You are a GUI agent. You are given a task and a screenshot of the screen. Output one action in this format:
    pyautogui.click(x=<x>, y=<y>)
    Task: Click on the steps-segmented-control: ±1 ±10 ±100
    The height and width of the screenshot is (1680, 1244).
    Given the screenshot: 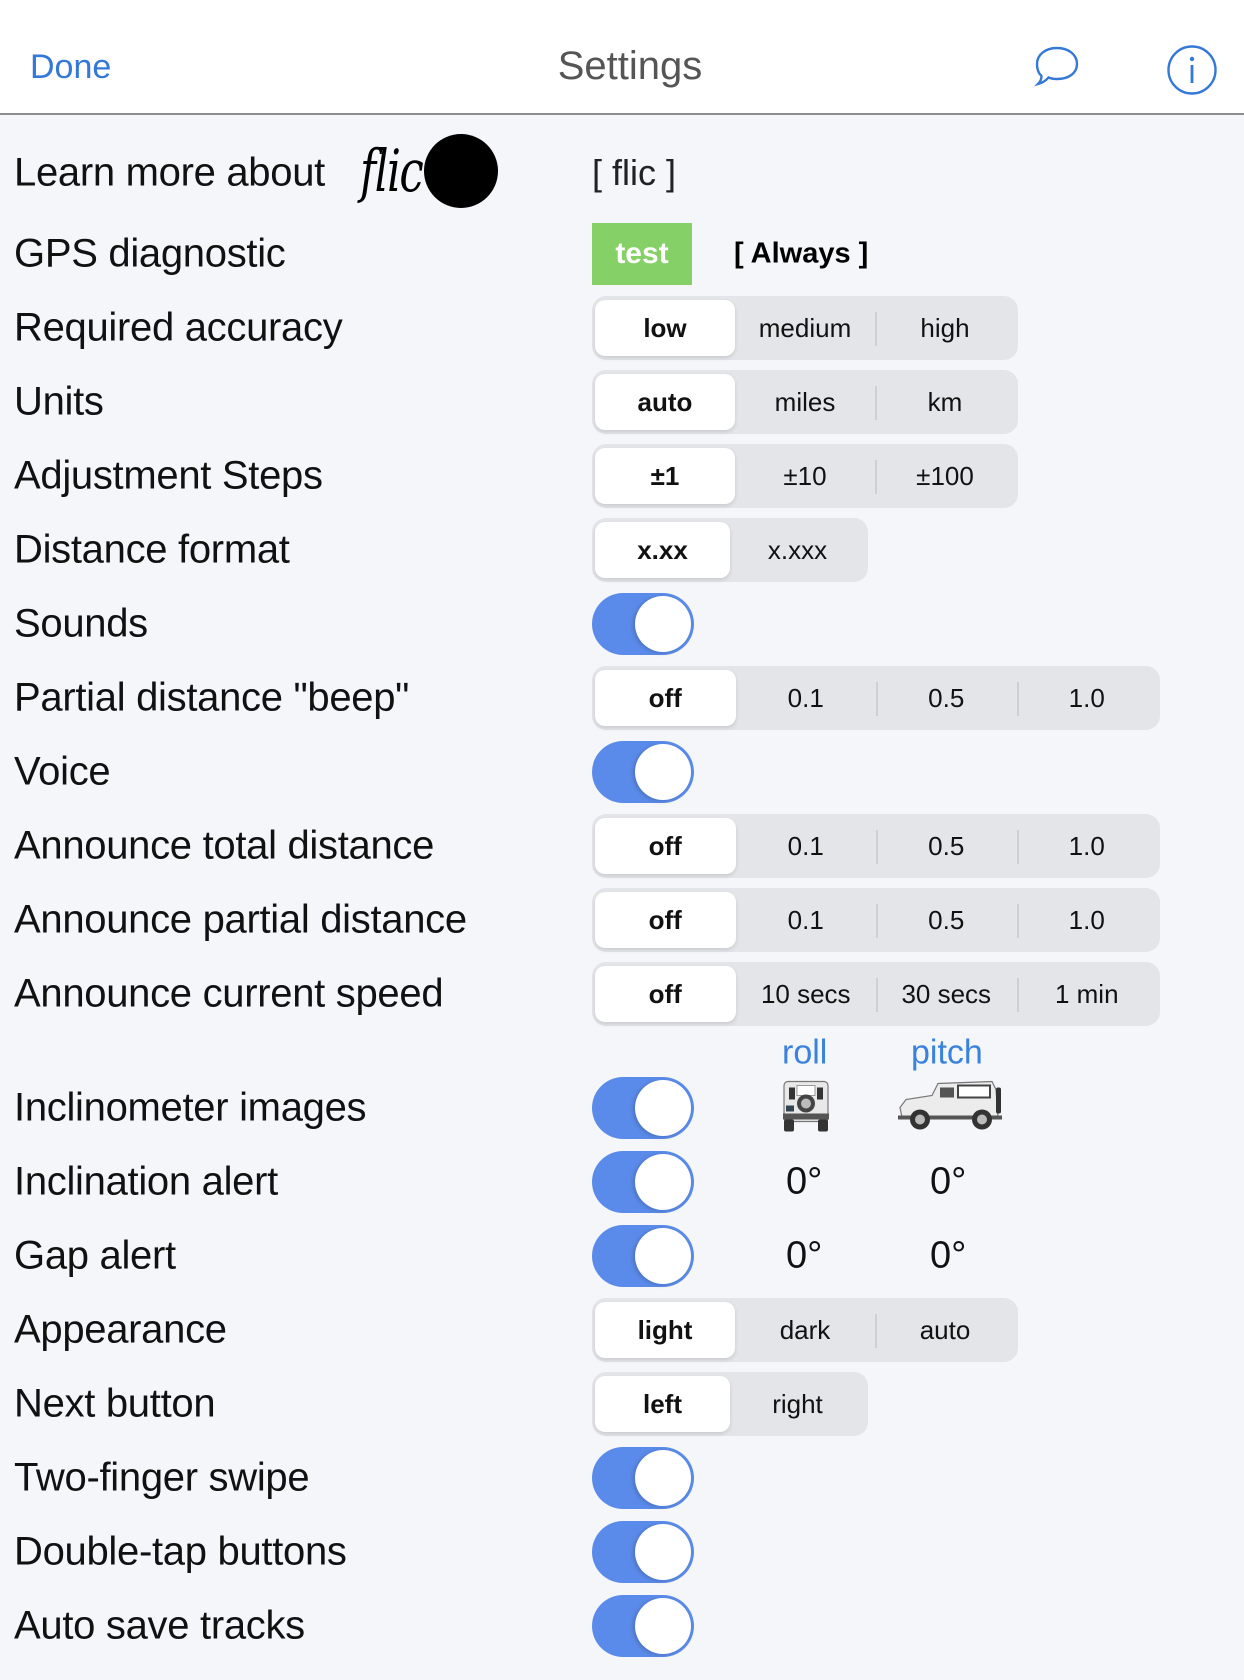 What is the action you would take?
    pyautogui.click(x=805, y=476)
    